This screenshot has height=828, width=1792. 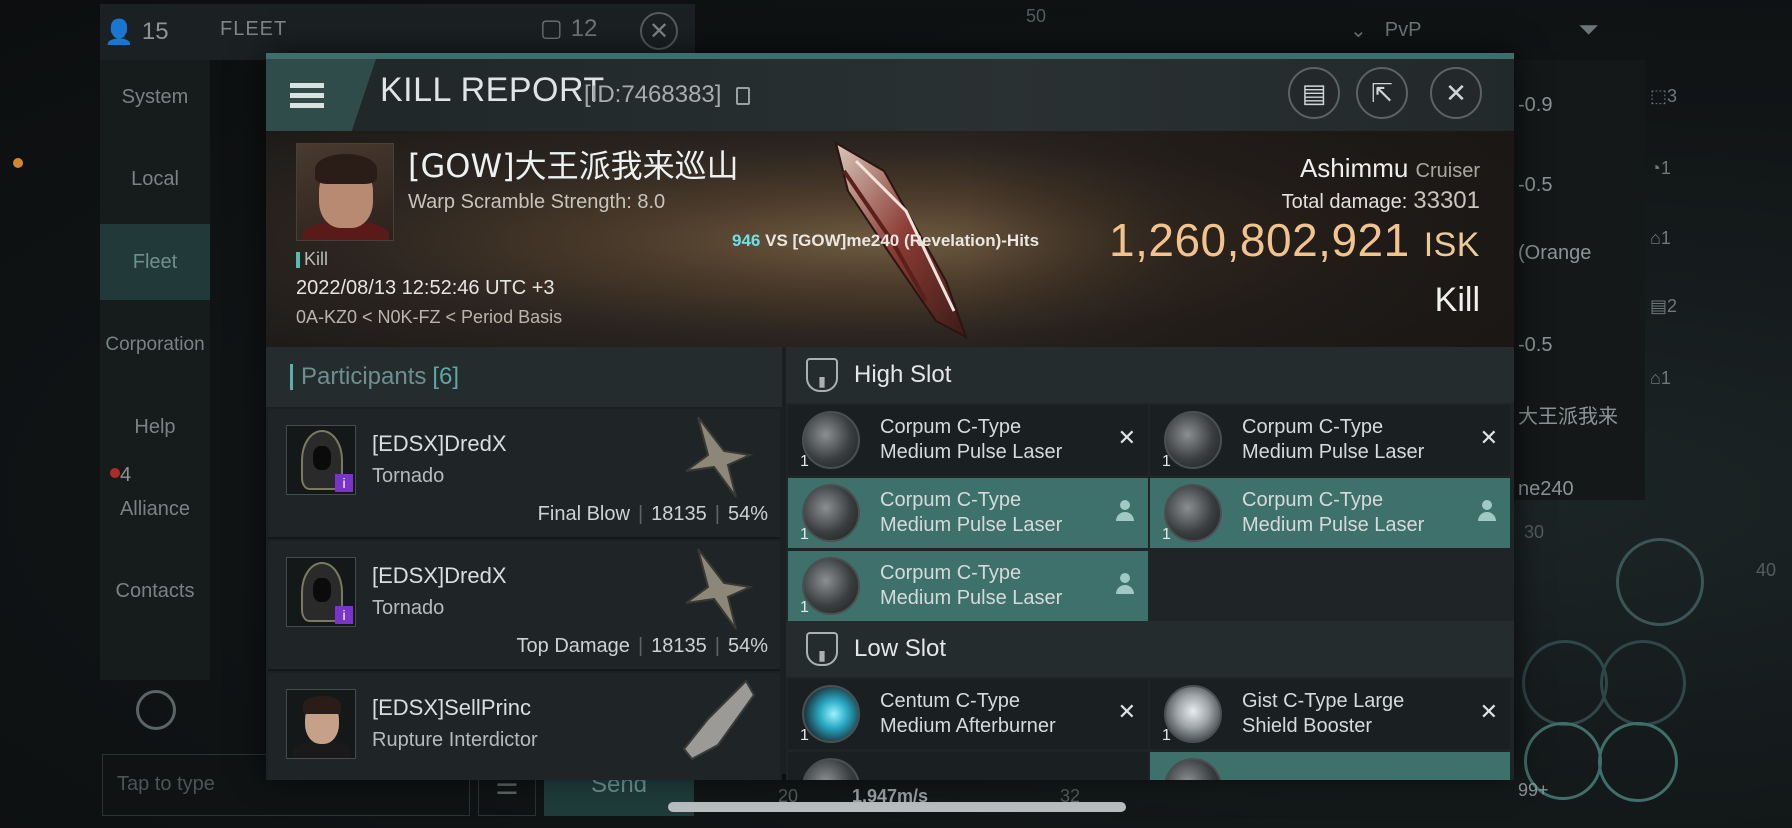 I want to click on victim-ship: Ashimmu Cruiser, so click(x=1390, y=168).